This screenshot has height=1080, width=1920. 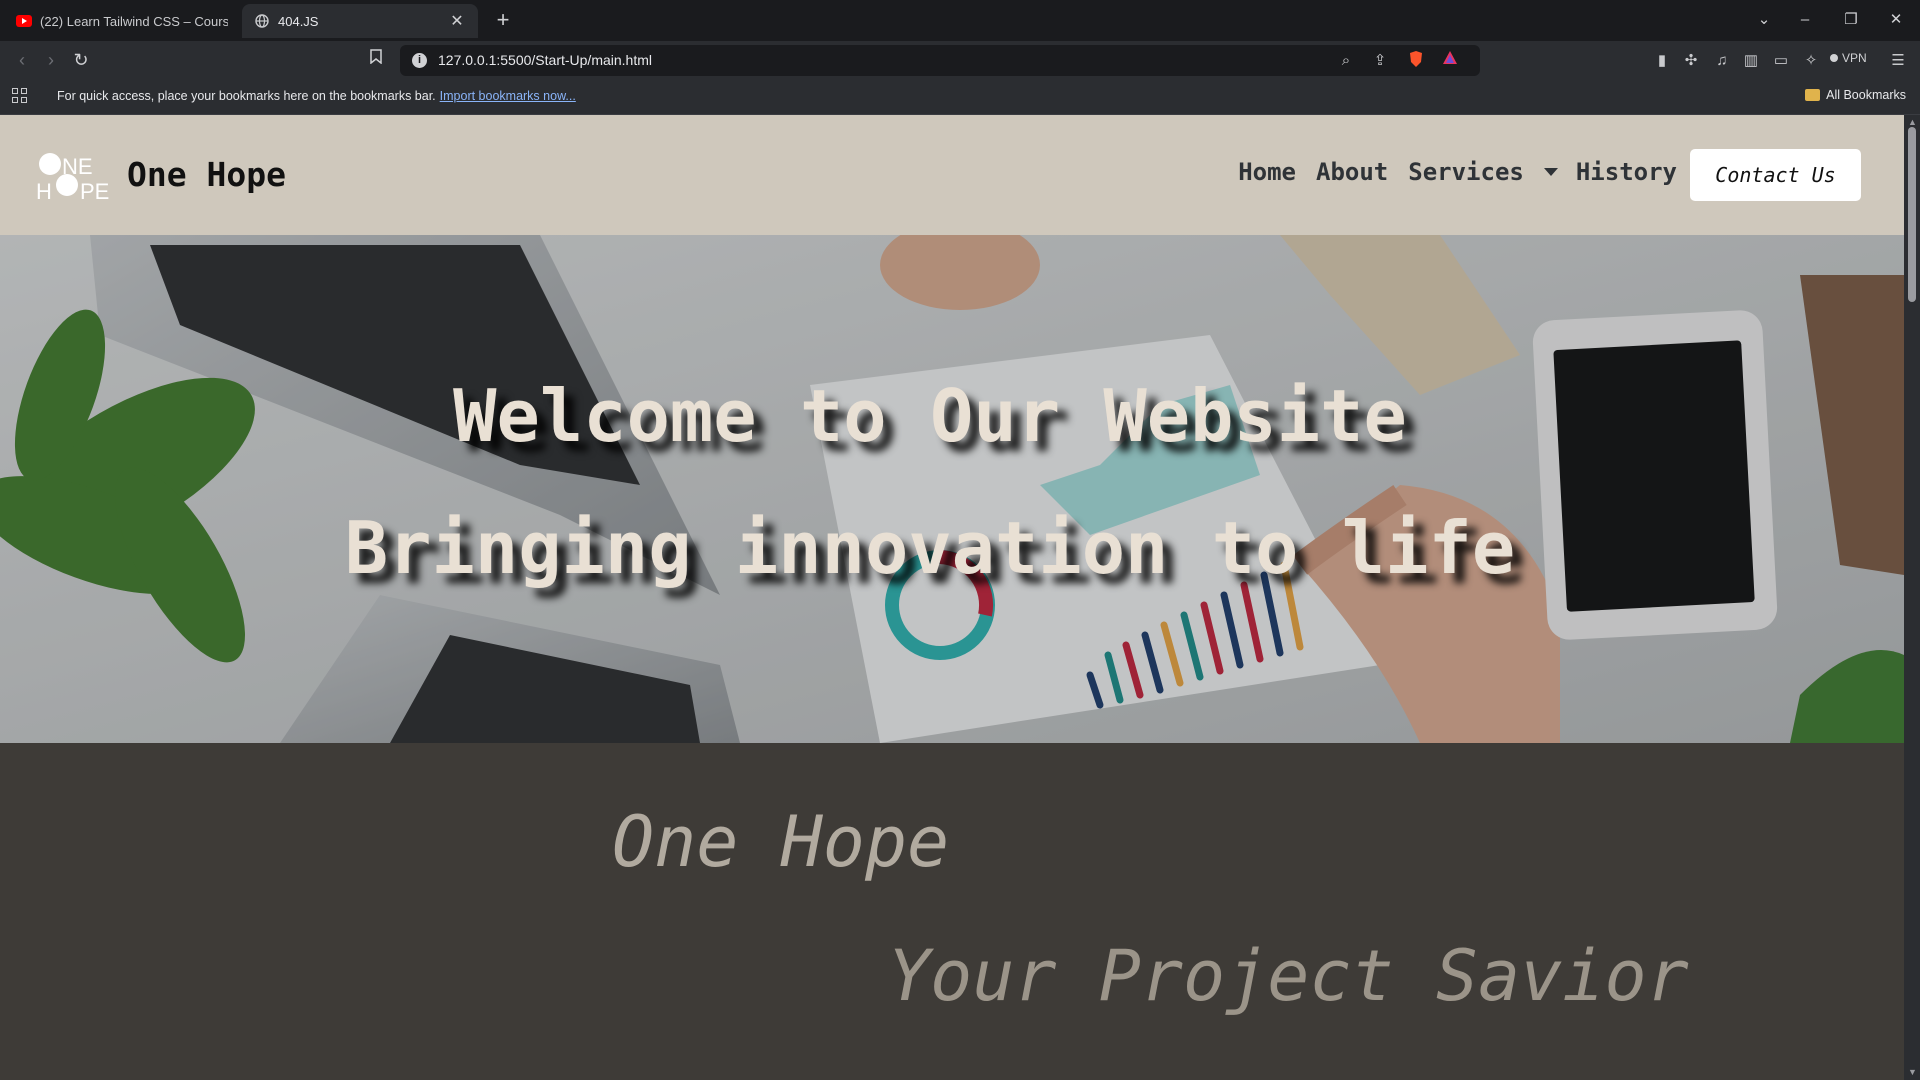 What do you see at coordinates (24, 21) in the screenshot?
I see `youtube-icon` at bounding box center [24, 21].